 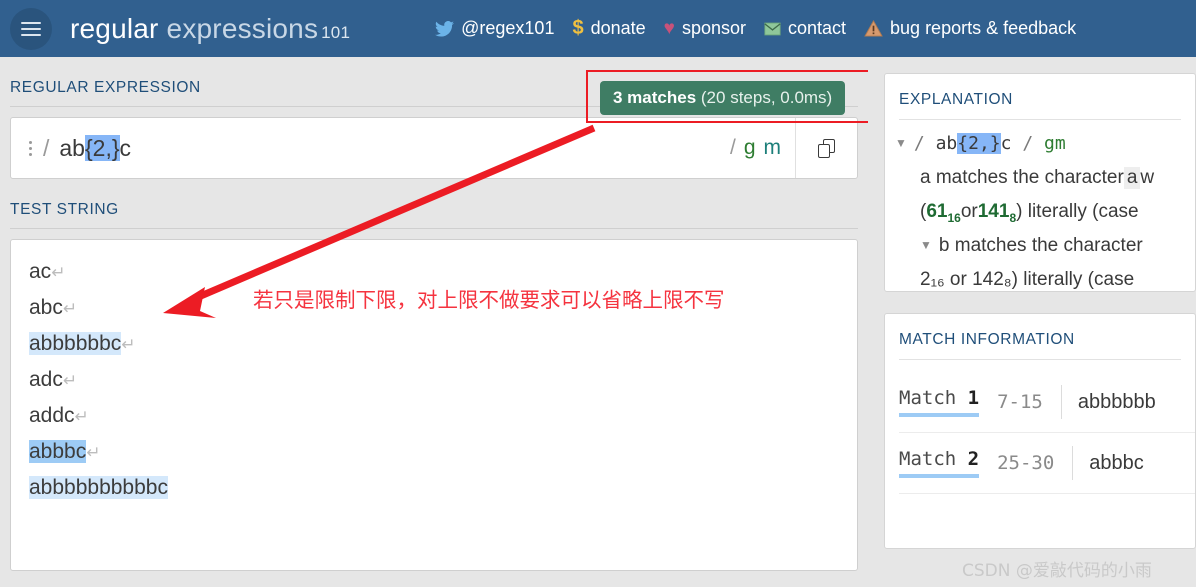 I want to click on match-label: Match 2, so click(x=939, y=463).